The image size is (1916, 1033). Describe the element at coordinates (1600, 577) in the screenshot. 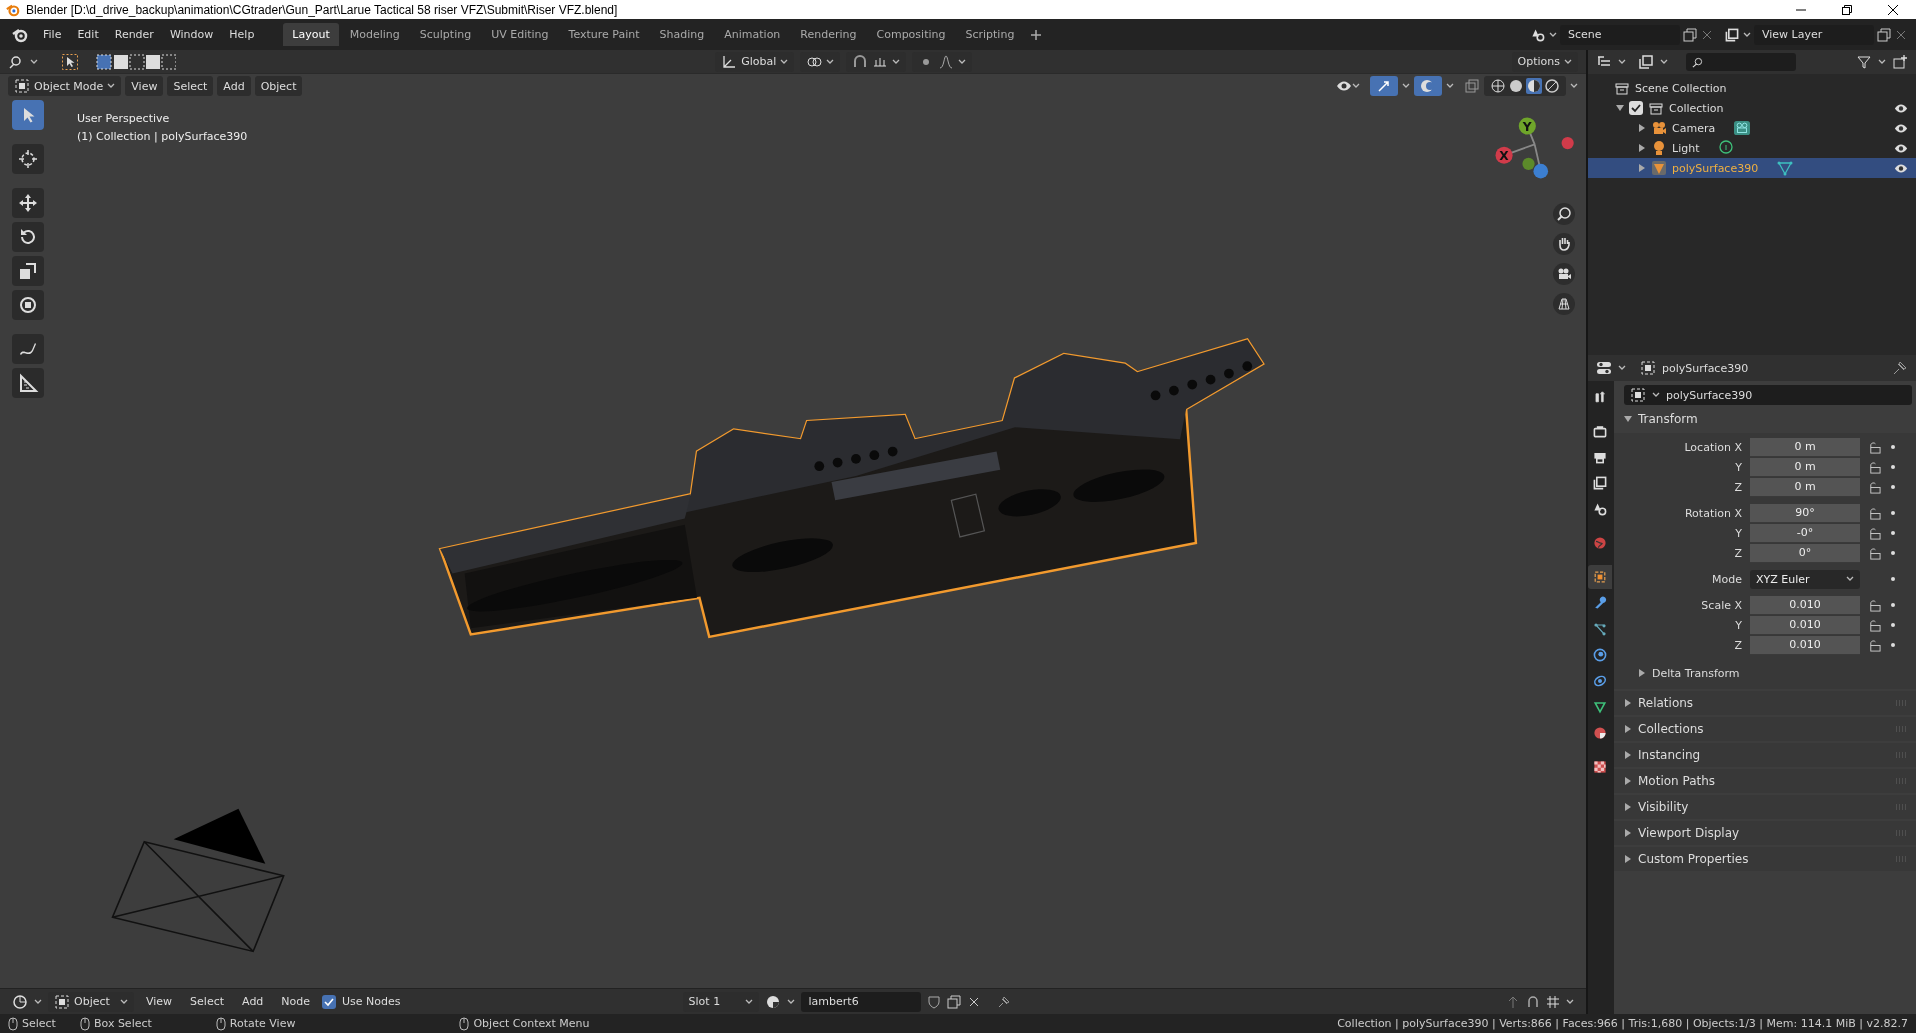

I see `object-tab` at that location.